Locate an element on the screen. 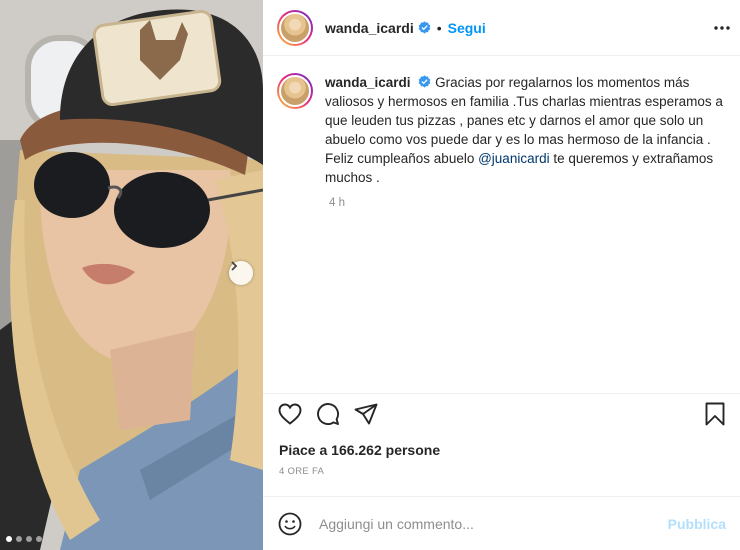 The height and width of the screenshot is (550, 740). follow-button: Segui is located at coordinates (467, 28).